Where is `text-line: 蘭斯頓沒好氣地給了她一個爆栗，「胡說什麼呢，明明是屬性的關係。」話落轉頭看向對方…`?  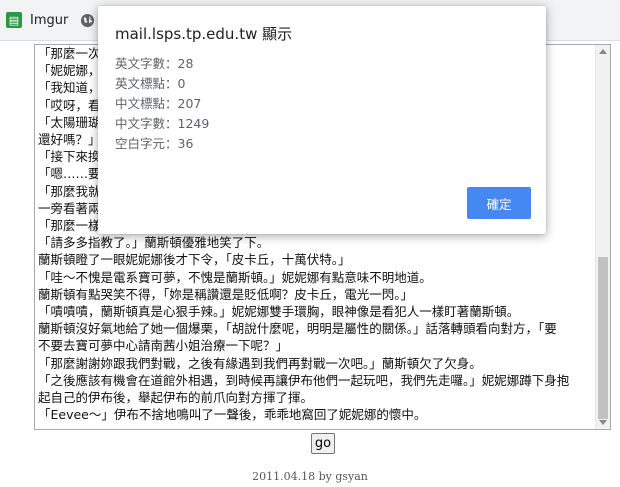 text-line: 蘭斯頓沒好氣地給了她一個爆栗，「胡說什麼呢，明明是屬性的關係。」話落轉頭看向對方… is located at coordinates (297, 329).